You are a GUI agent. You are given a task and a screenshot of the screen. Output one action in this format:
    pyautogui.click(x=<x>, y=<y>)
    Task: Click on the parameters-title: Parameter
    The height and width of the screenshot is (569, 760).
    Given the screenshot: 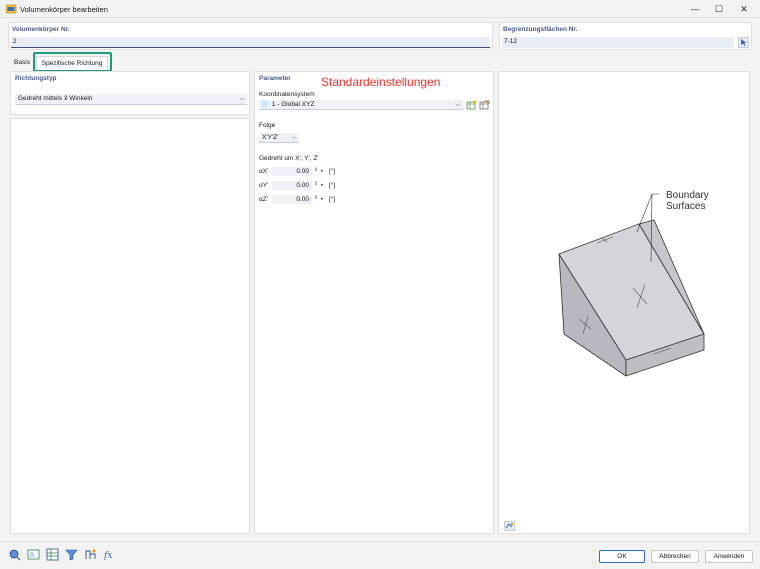 What is the action you would take?
    pyautogui.click(x=275, y=78)
    